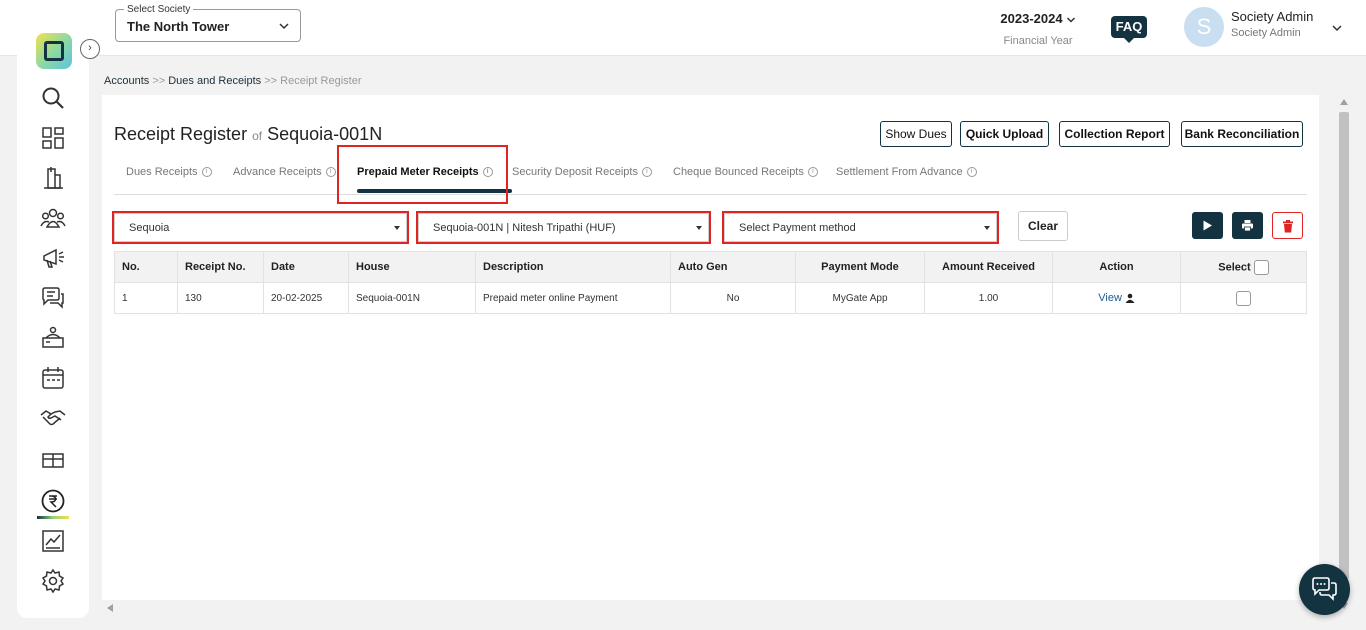  I want to click on cell-action: View, so click(1116, 298).